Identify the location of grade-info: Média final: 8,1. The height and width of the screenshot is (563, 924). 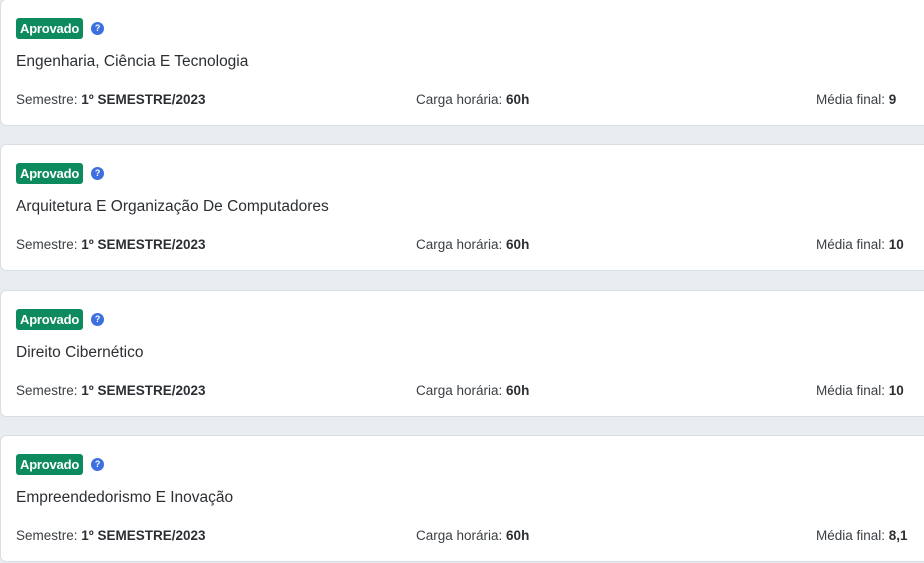
(862, 535).